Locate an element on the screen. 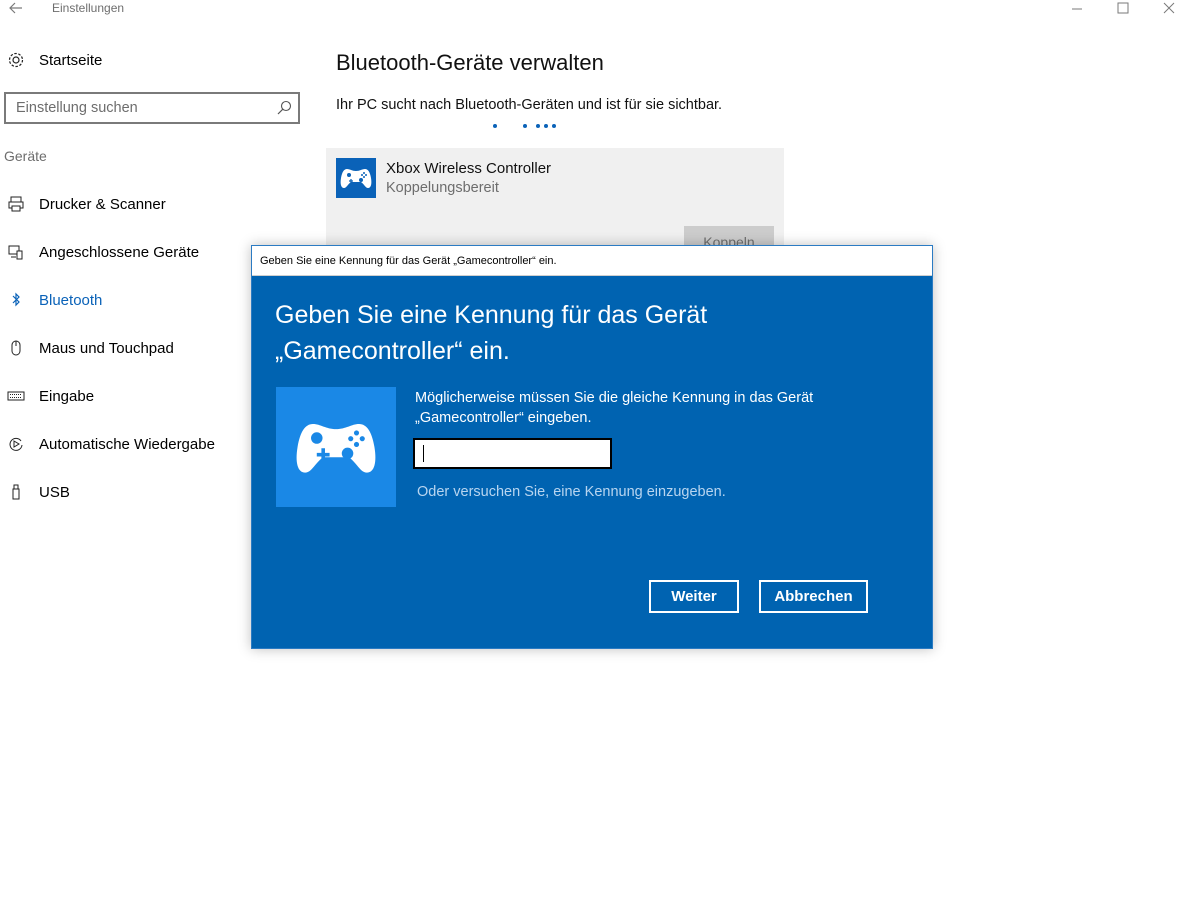 The image size is (1179, 917). usb-icon is located at coordinates (16, 492).